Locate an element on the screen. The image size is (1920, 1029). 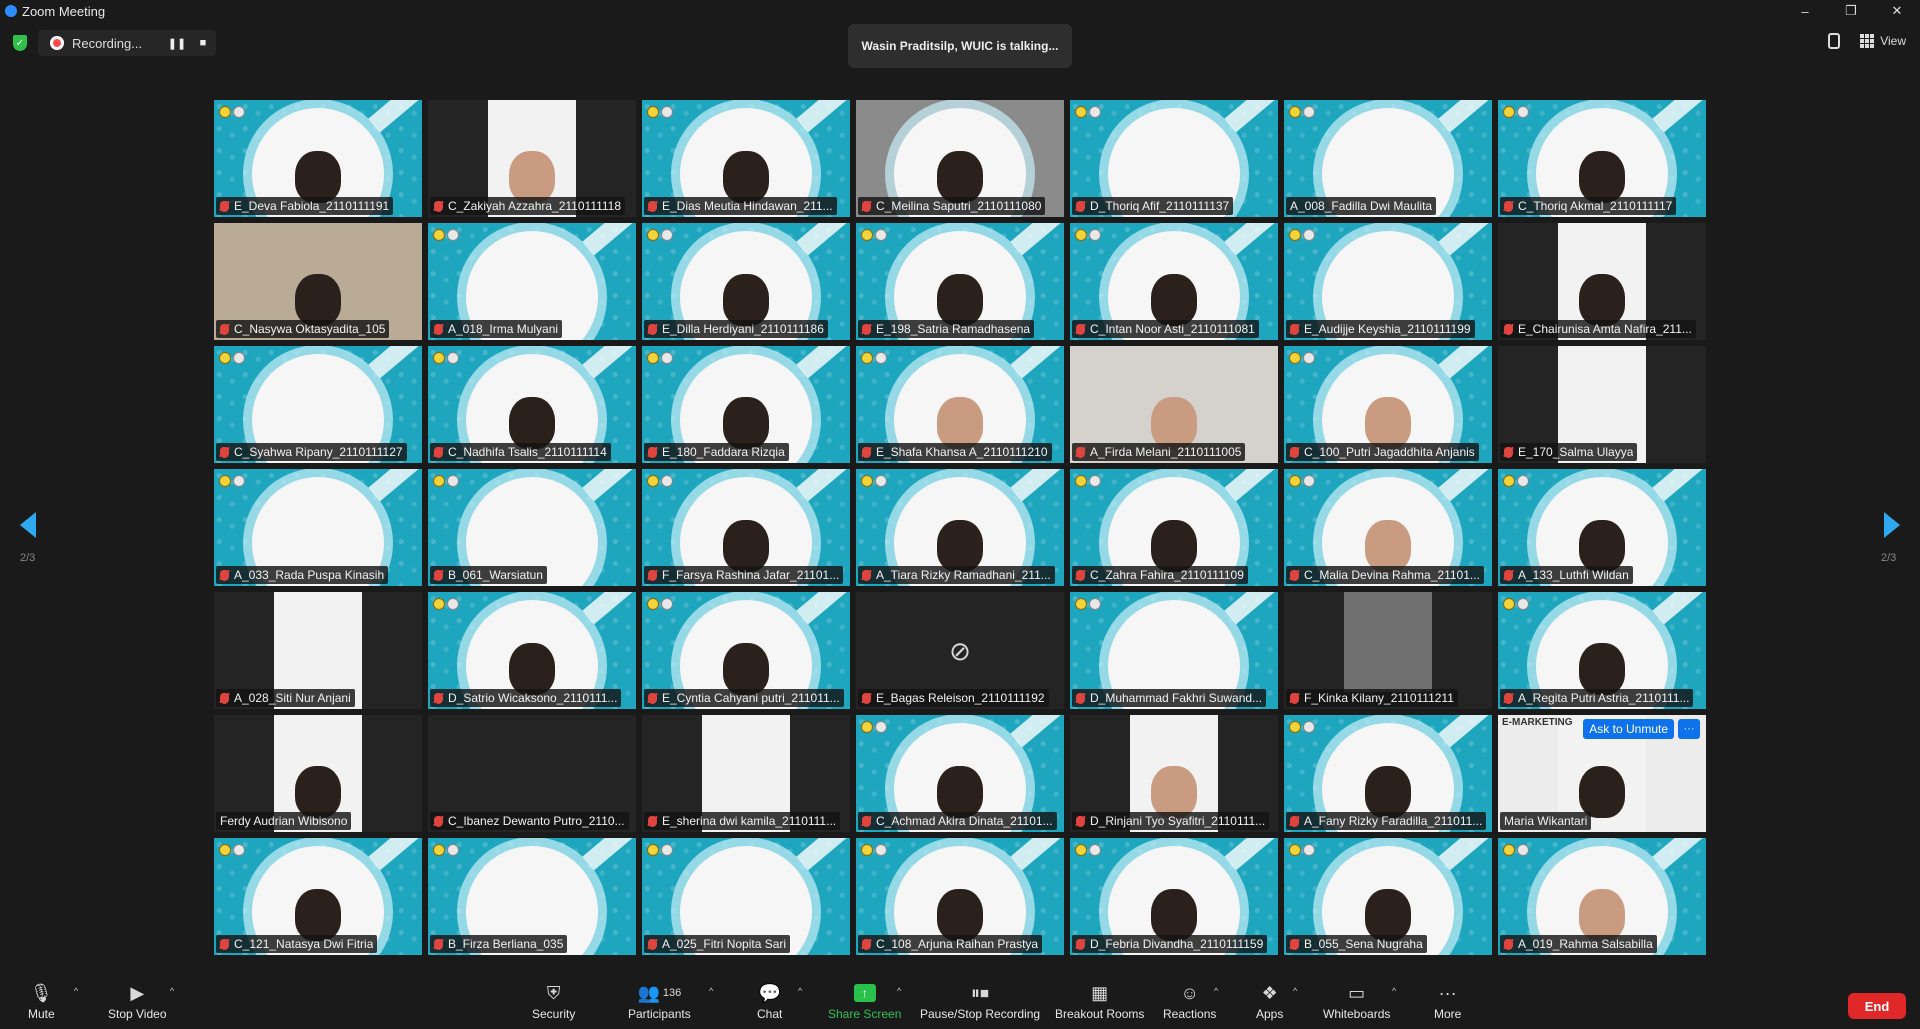
participant-name-bar: F_Kinka Kilany_2110111211 is located at coordinates (1372, 698).